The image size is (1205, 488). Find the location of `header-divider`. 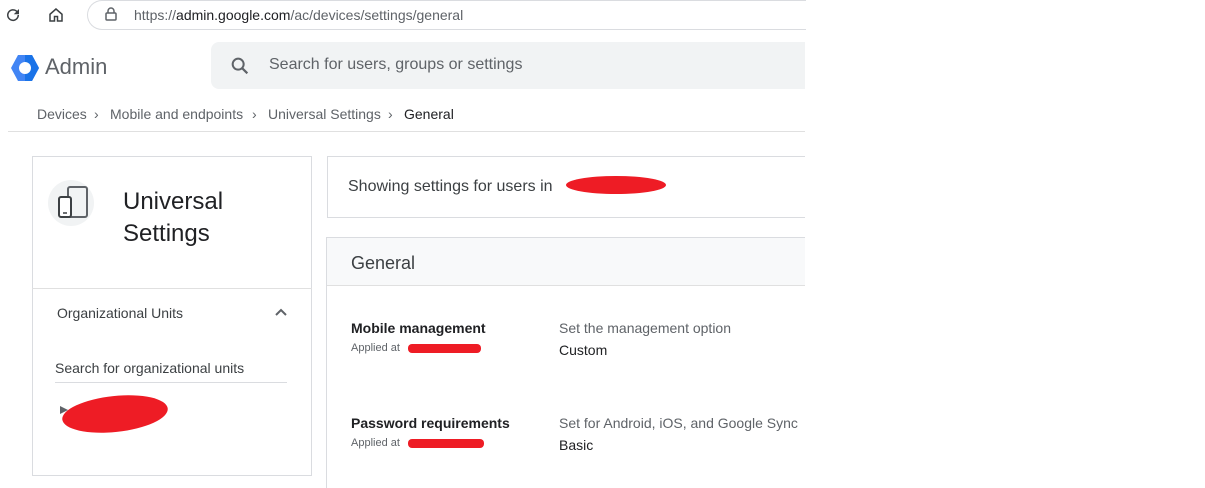

header-divider is located at coordinates (406, 131).